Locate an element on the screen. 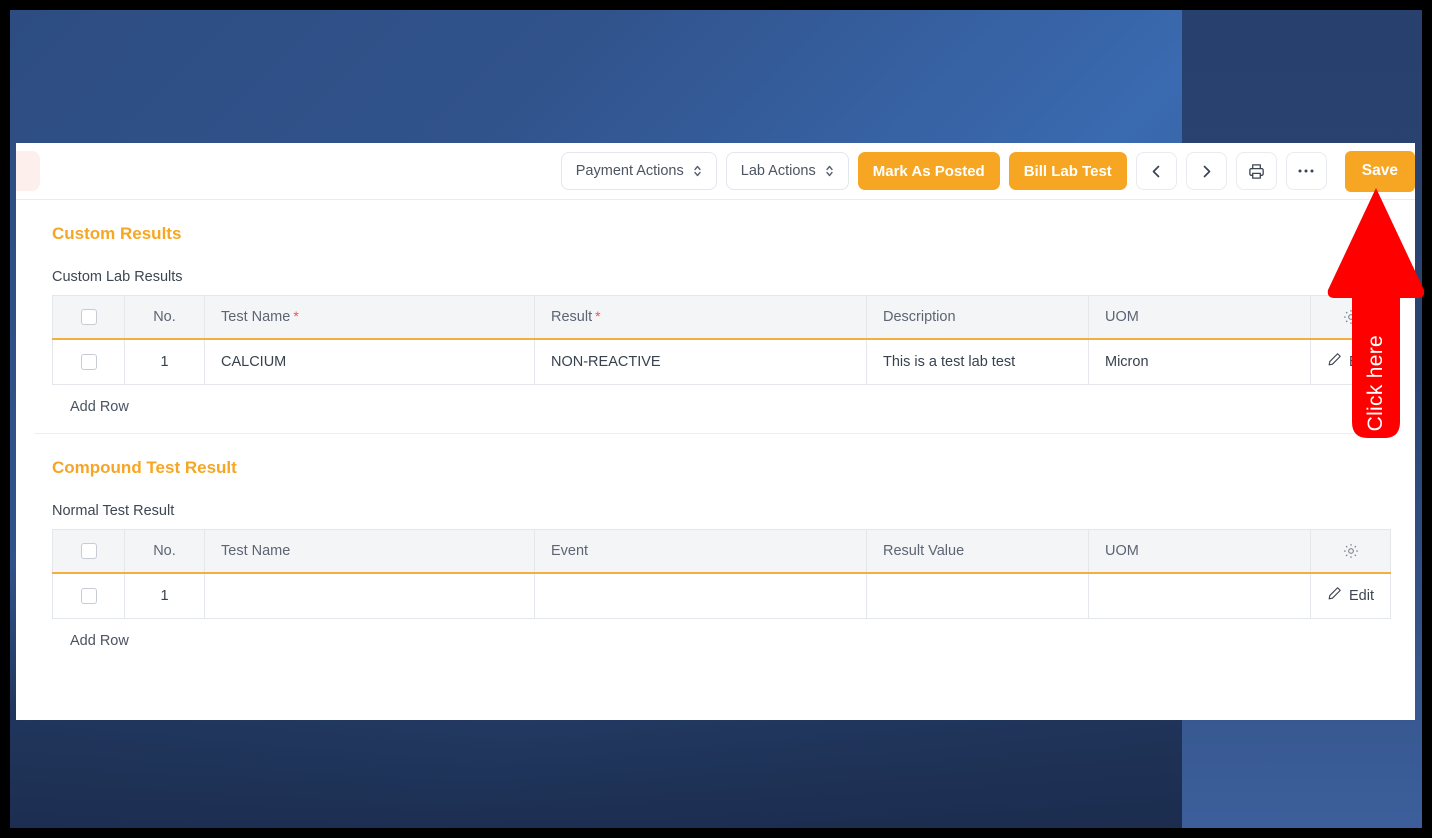  lab-actions-label: Lab Actions is located at coordinates (778, 171).